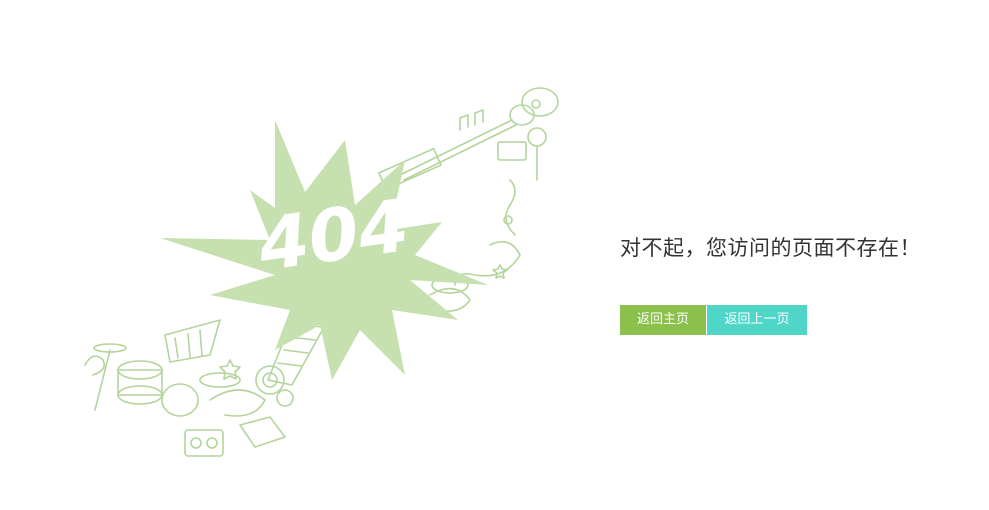  Describe the element at coordinates (204, 443) in the screenshot. I see `radio-icon` at that location.